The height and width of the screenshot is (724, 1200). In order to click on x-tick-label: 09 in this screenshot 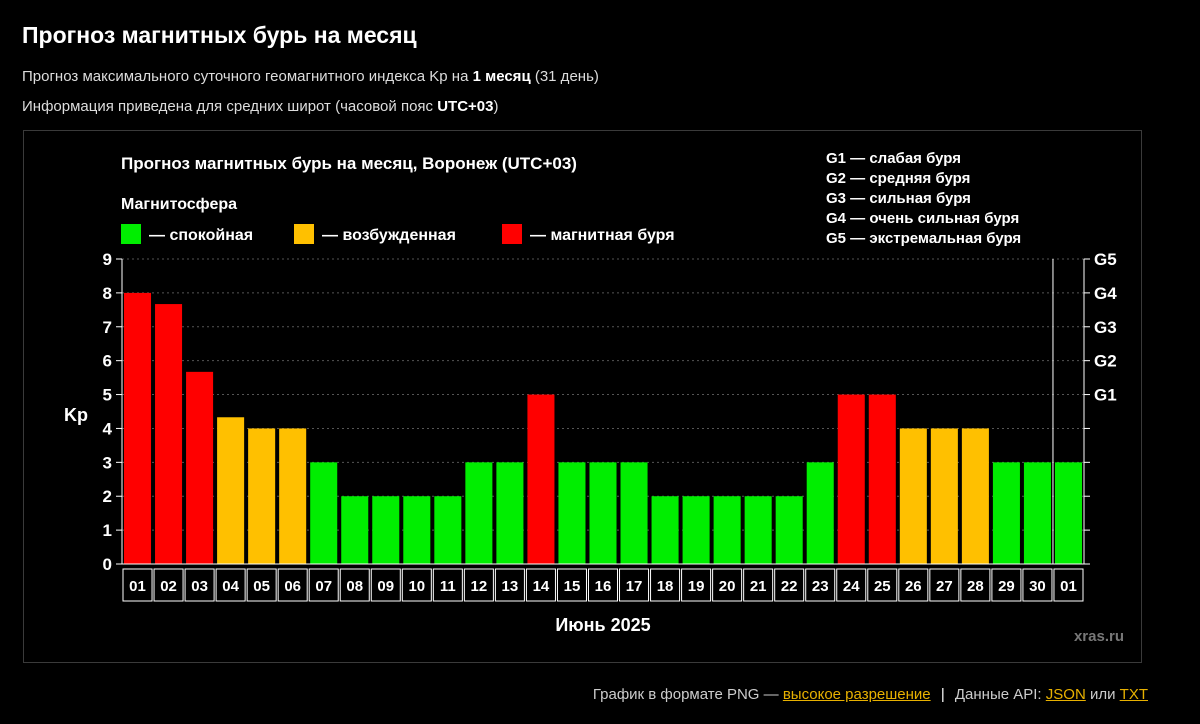, I will do `click(385, 586)`.